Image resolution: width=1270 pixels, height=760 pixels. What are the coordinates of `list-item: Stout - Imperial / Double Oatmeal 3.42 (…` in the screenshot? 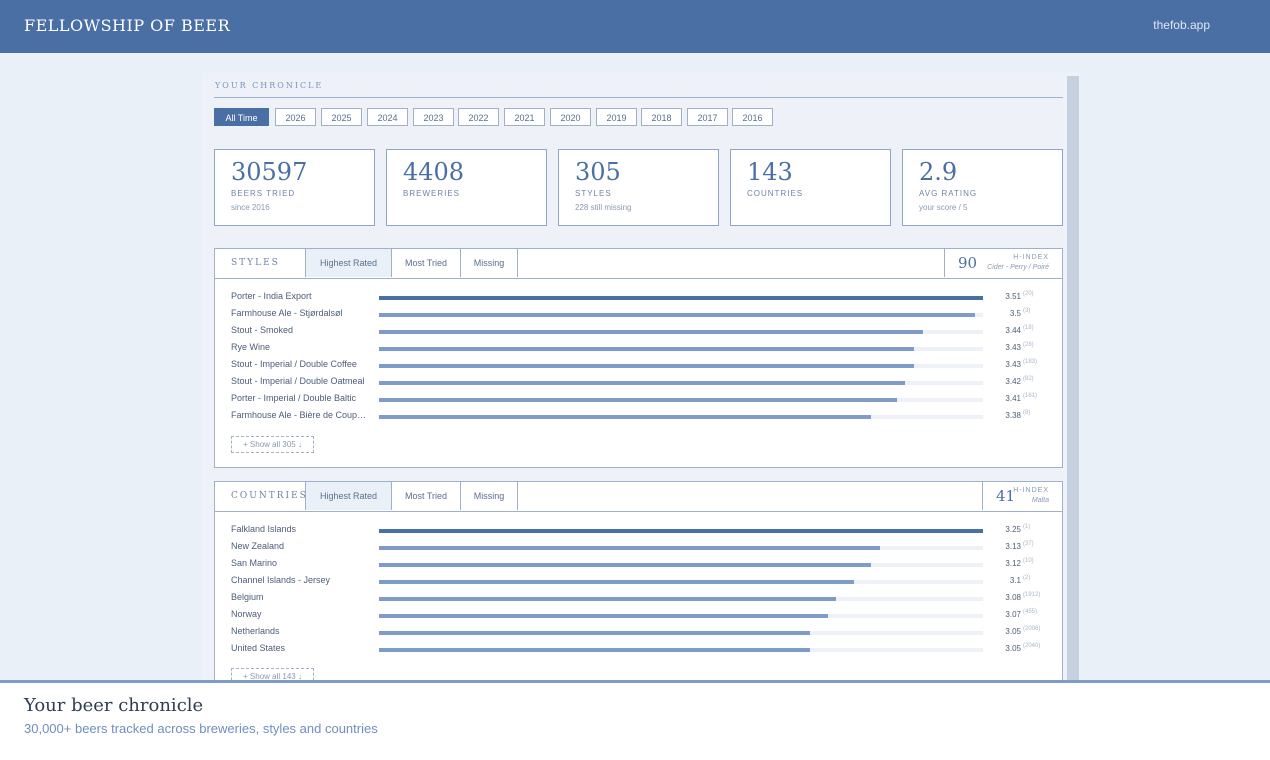 It's located at (638, 382).